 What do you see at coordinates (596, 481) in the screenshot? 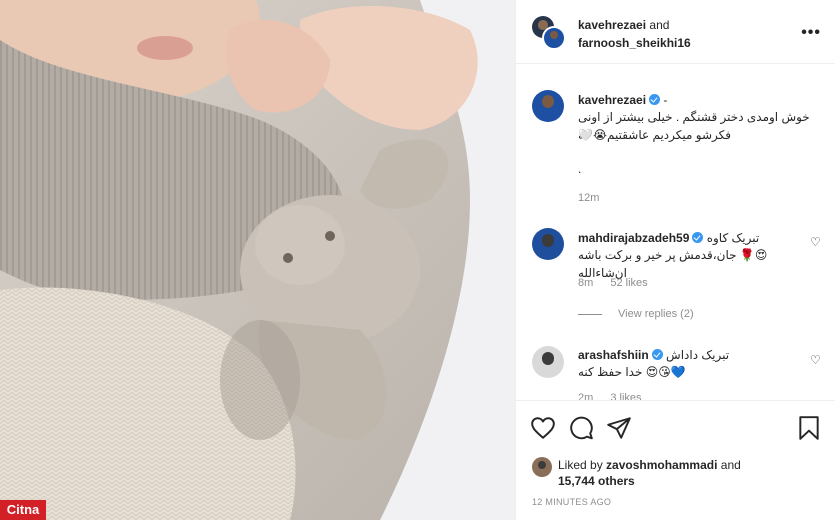
I see `likes-count: 15,744 others` at bounding box center [596, 481].